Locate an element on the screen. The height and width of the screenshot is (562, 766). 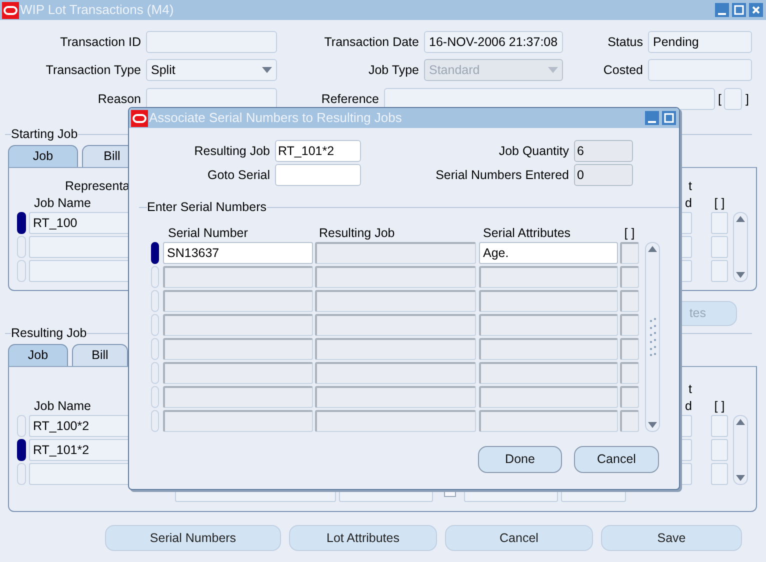
dropdown-field: Standard is located at coordinates (493, 70).